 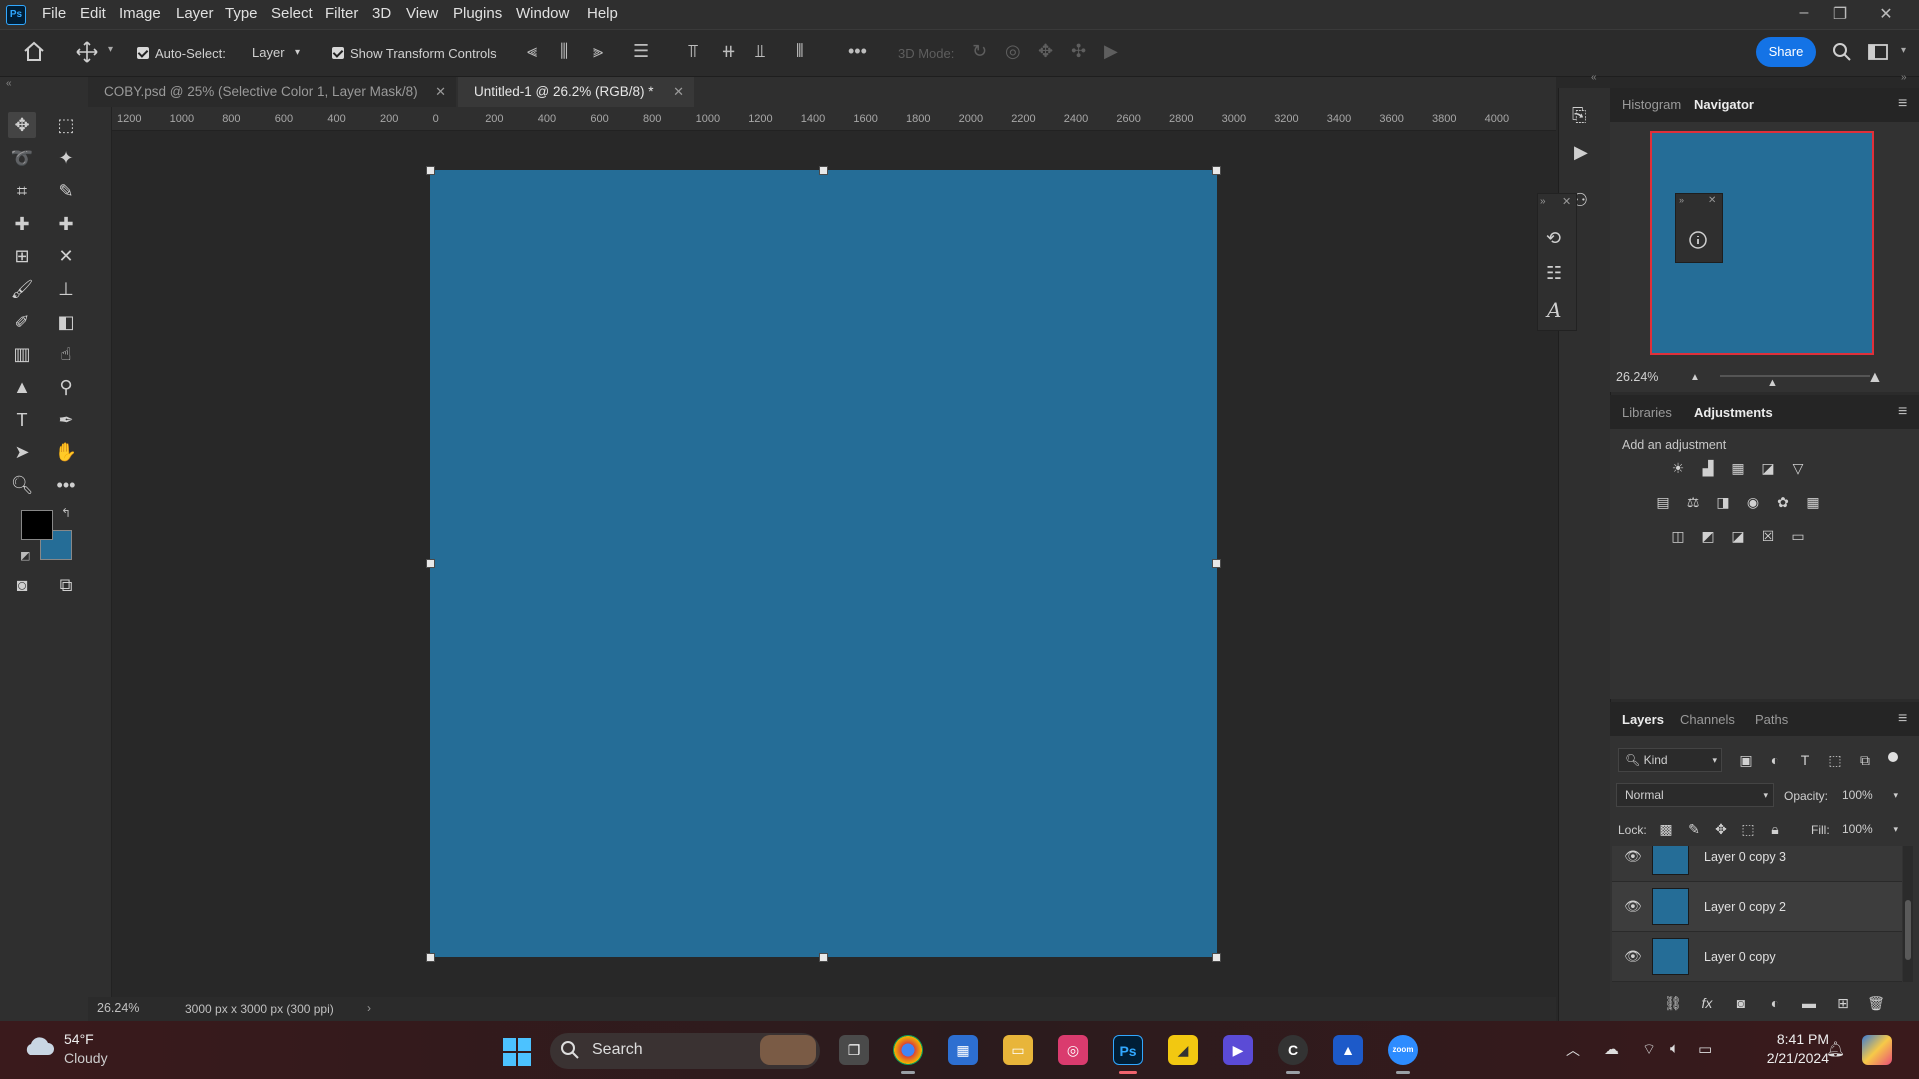 I want to click on align-center-icon: ⫼, so click(x=564, y=51).